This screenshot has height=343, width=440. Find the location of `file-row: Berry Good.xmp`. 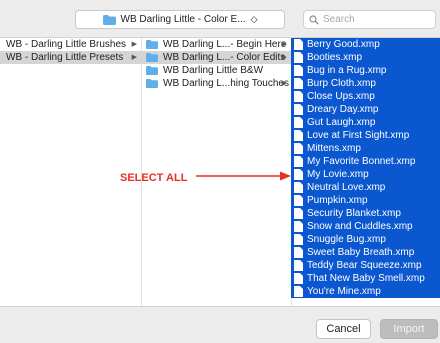

file-row: Berry Good.xmp is located at coordinates (365, 44).